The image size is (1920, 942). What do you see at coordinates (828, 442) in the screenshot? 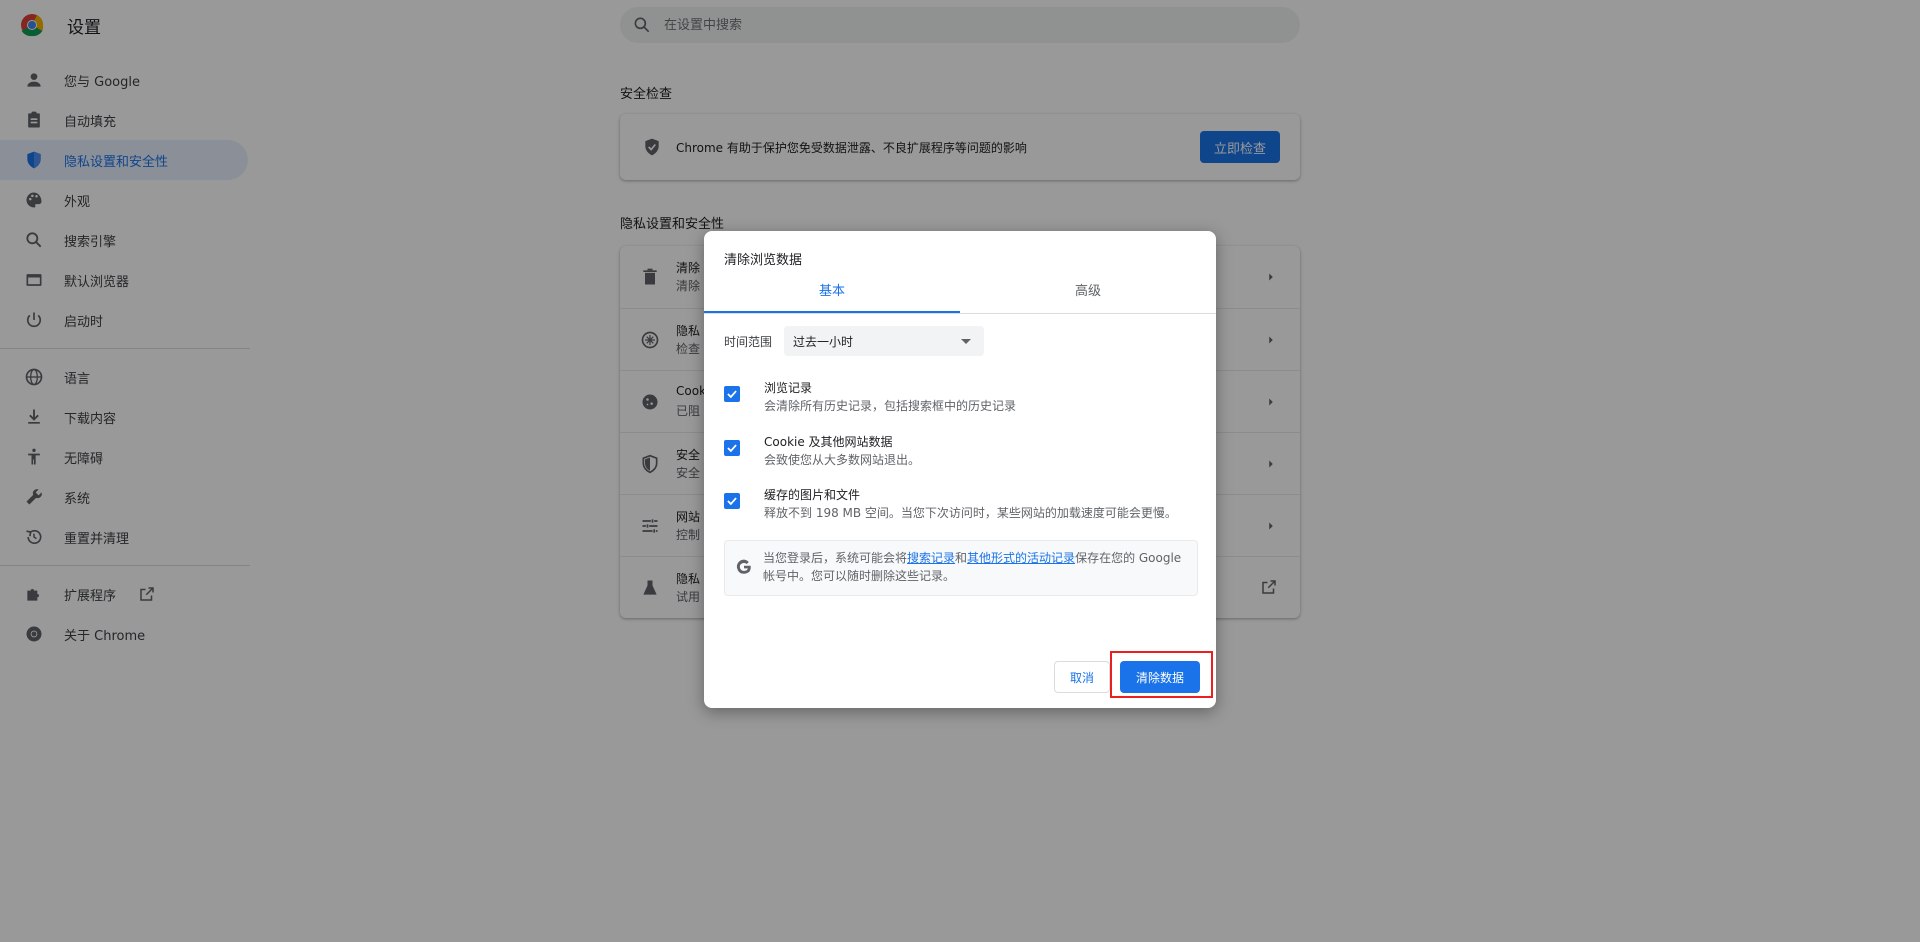
I see `option-title: Cookie 及其他网站数据` at bounding box center [828, 442].